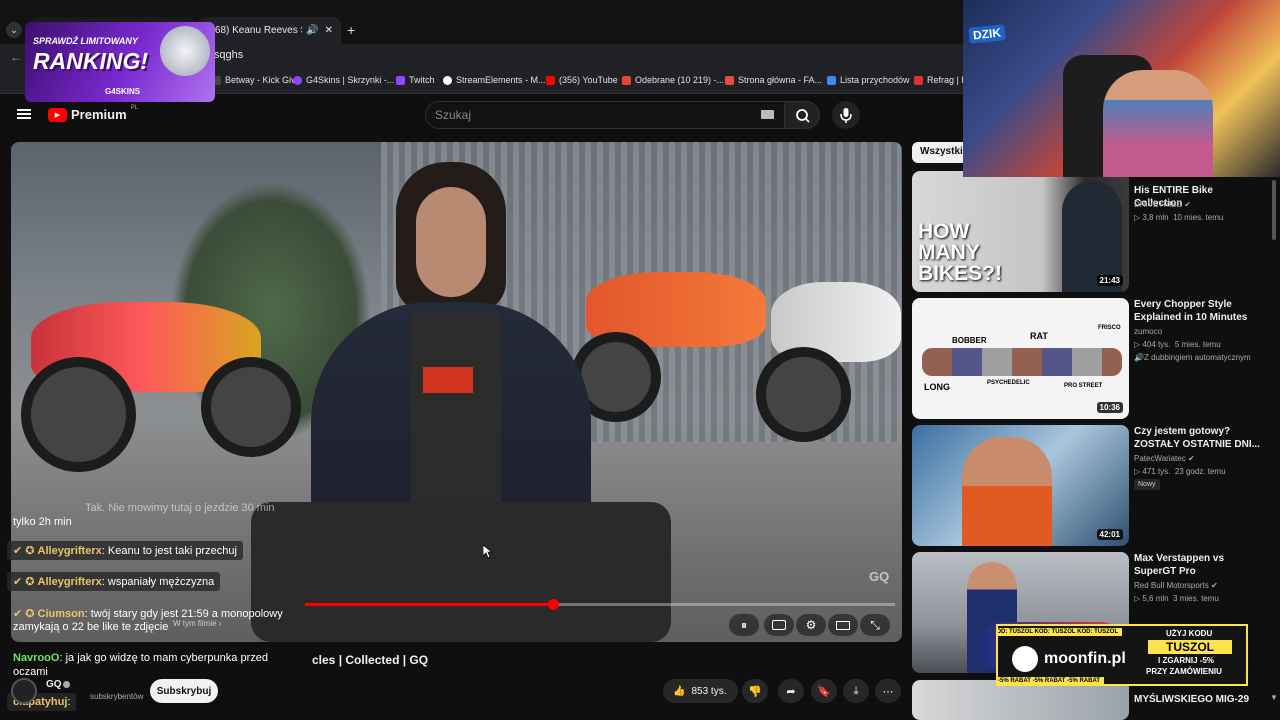  Describe the element at coordinates (185, 51) in the screenshot. I see `trophy-icon` at that location.